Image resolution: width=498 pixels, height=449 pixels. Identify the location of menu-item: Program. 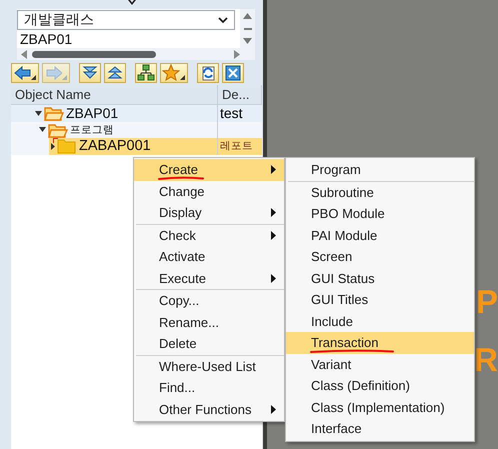
(380, 169).